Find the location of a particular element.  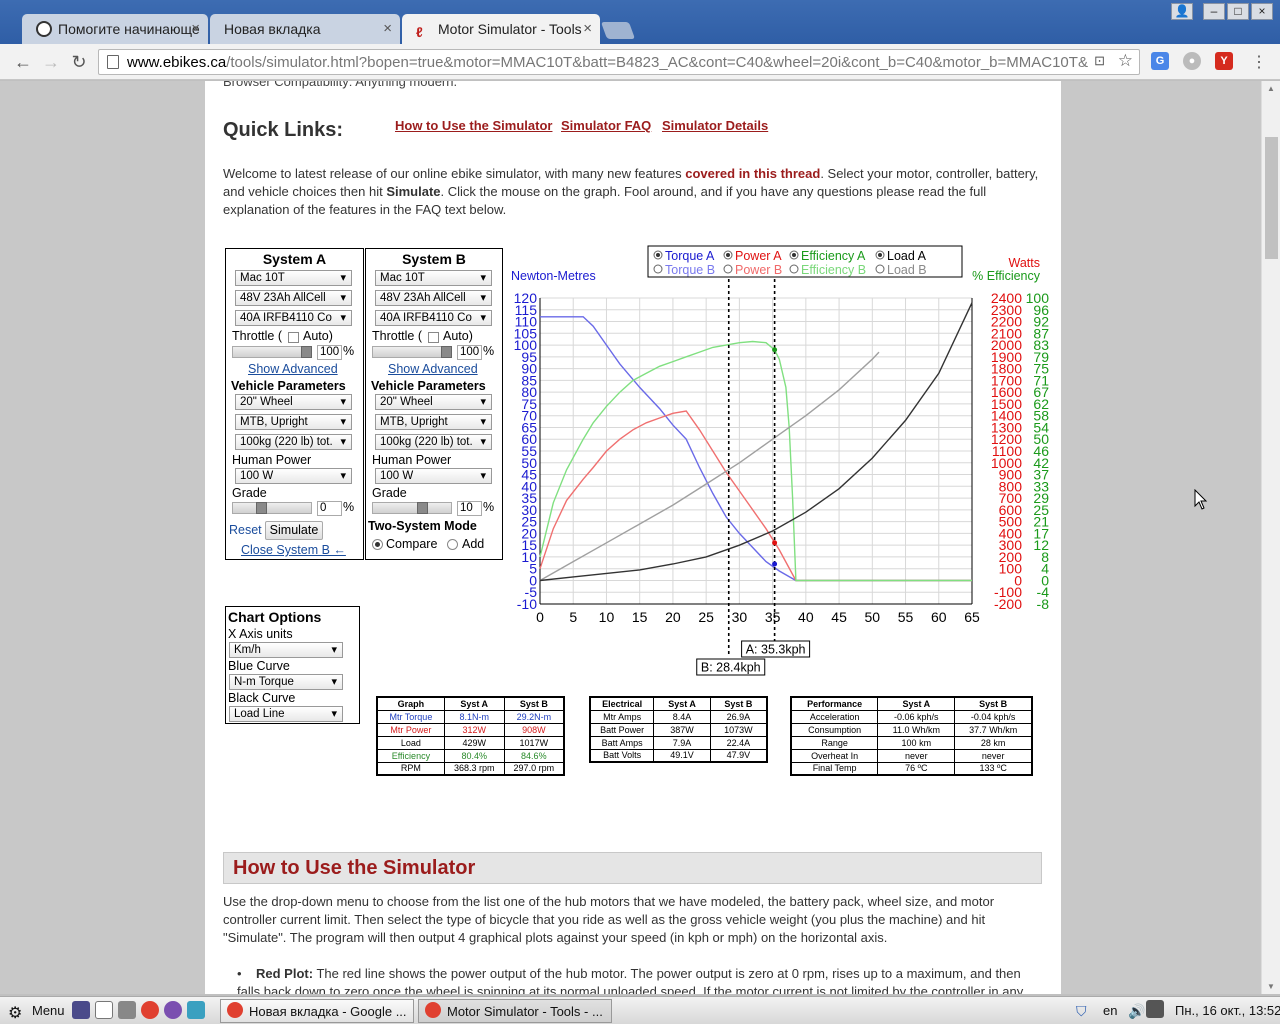

x-tick-label: 30 is located at coordinates (740, 617).